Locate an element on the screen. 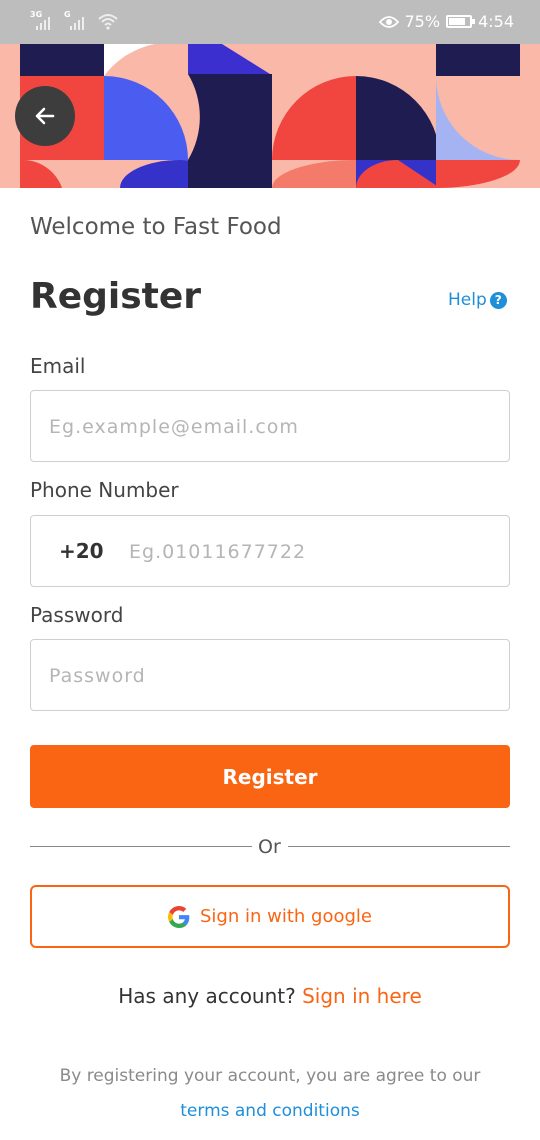 Image resolution: width=540 pixels, height=1140 pixels. help-label: Help is located at coordinates (467, 300).